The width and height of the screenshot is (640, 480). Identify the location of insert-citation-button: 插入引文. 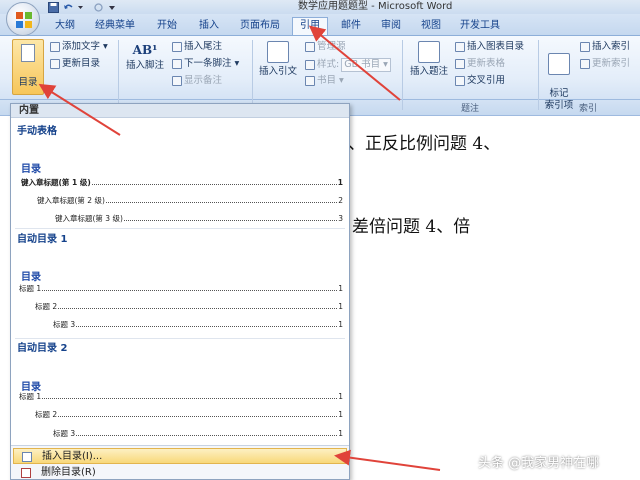
(278, 59).